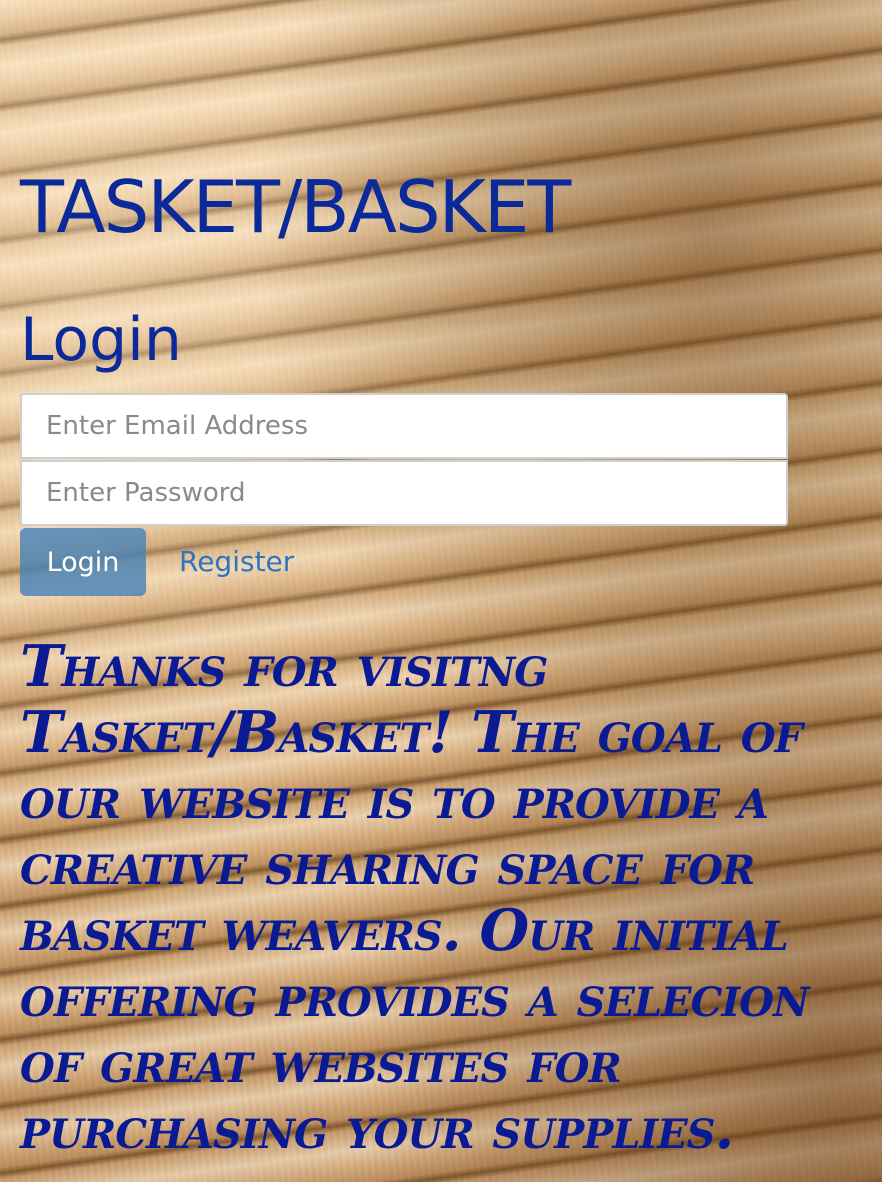 This screenshot has width=882, height=1182. What do you see at coordinates (404, 426) in the screenshot?
I see `email-field` at bounding box center [404, 426].